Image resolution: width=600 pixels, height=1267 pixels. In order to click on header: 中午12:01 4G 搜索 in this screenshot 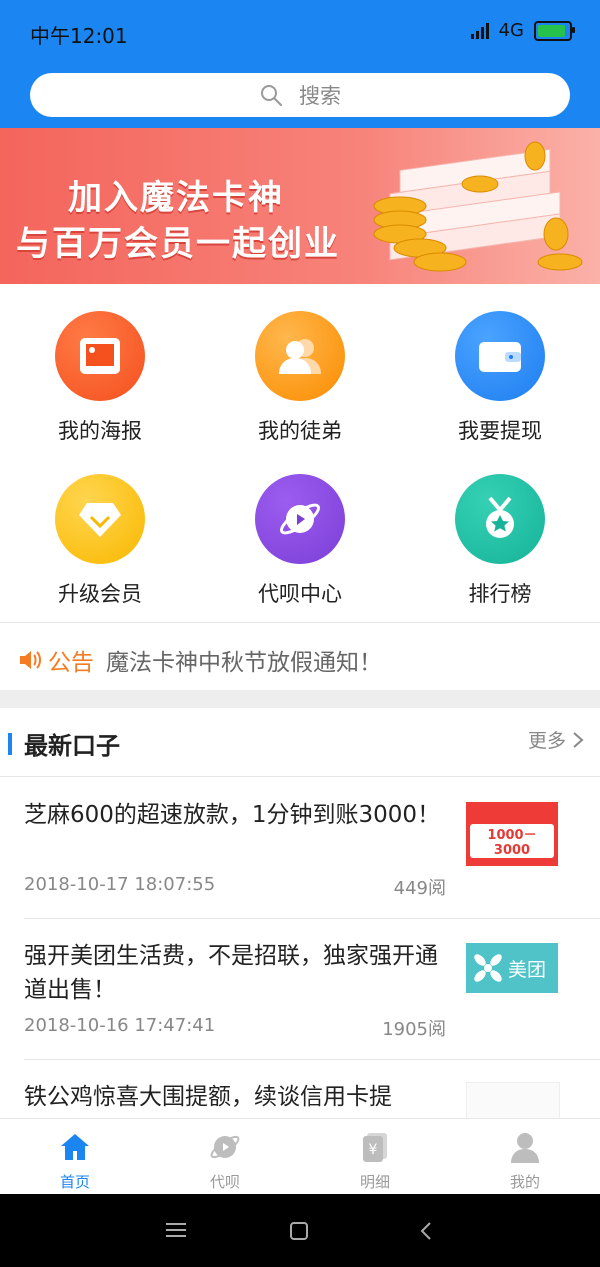, I will do `click(300, 64)`.